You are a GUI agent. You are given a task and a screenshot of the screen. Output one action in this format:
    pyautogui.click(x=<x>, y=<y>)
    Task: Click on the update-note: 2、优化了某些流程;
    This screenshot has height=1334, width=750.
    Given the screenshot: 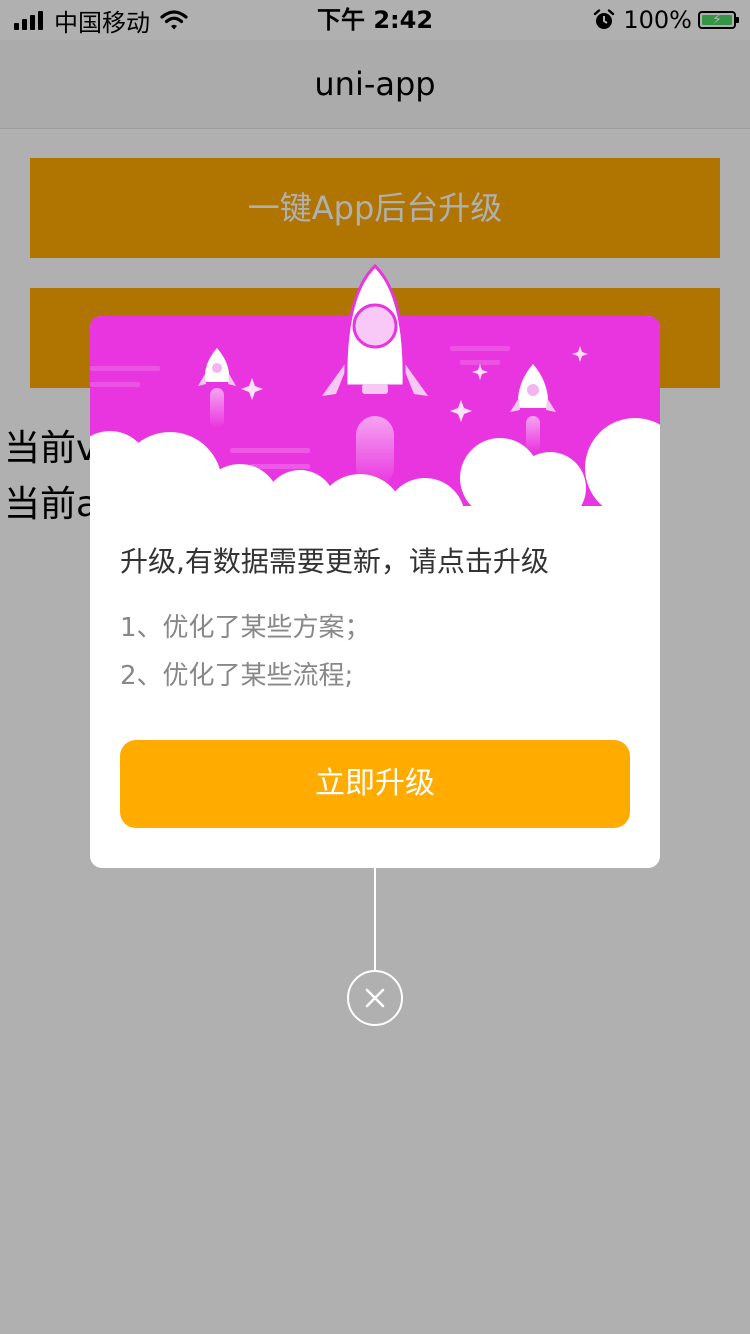 What is the action you would take?
    pyautogui.click(x=237, y=676)
    